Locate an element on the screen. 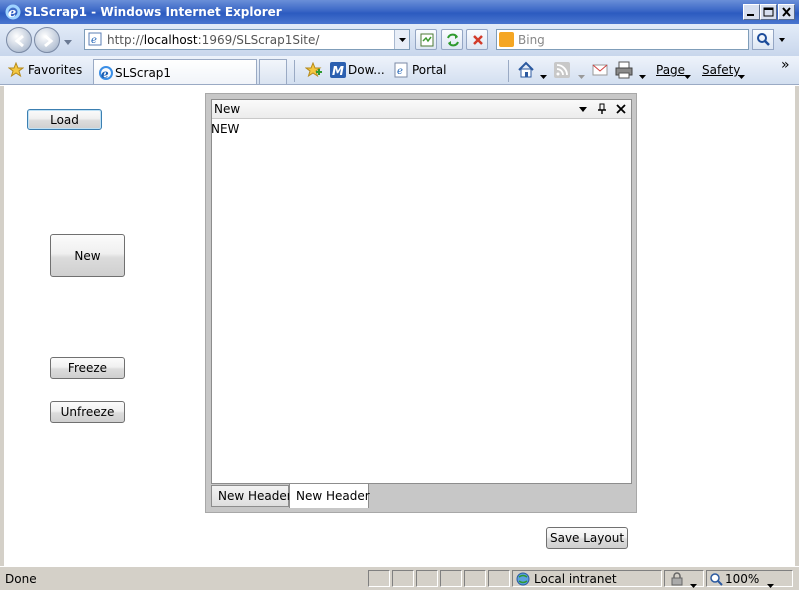 This screenshot has width=799, height=591. zone-label: Local intranet is located at coordinates (575, 579).